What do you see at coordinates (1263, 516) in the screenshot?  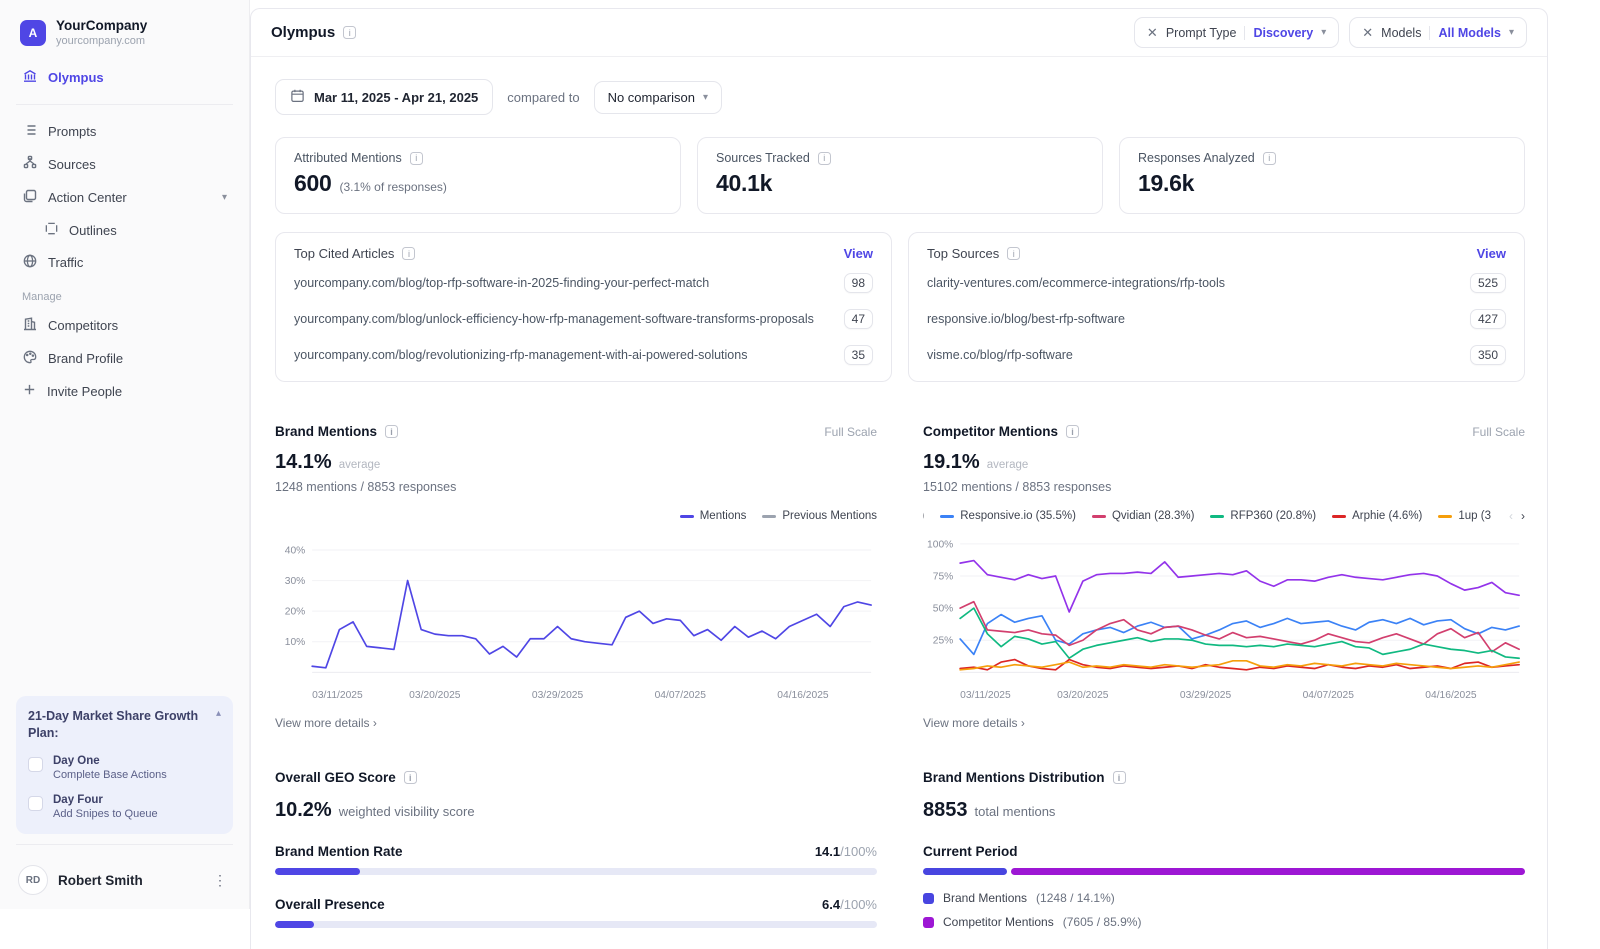 I see `legend-item-rfp360: RFP360 (20.8%)` at bounding box center [1263, 516].